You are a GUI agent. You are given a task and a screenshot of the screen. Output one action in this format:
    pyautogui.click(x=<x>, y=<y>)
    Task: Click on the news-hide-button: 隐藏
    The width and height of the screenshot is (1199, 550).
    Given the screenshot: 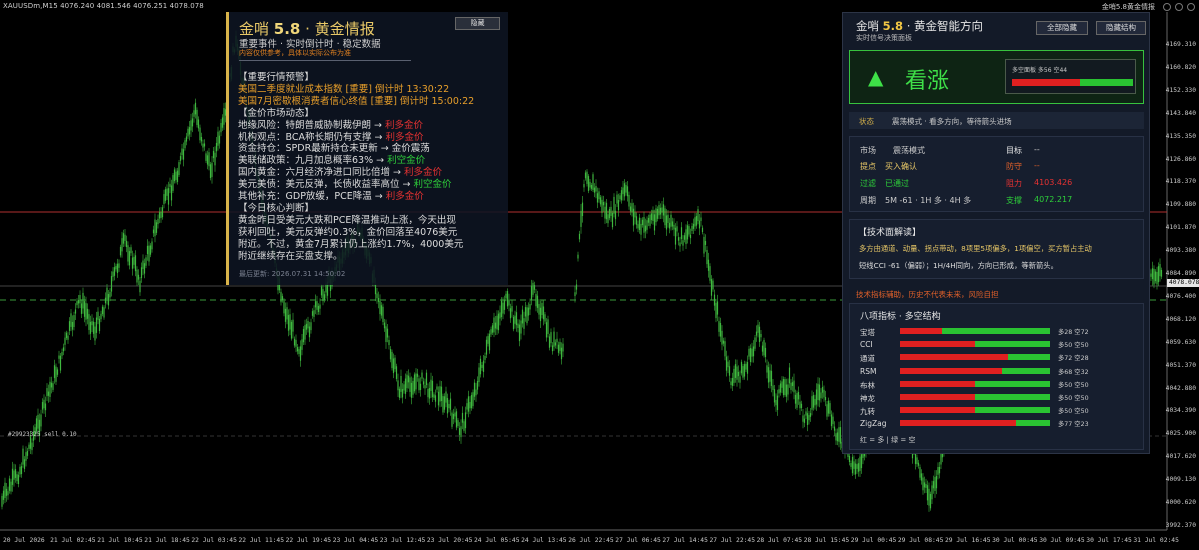 What is the action you would take?
    pyautogui.click(x=477, y=23)
    